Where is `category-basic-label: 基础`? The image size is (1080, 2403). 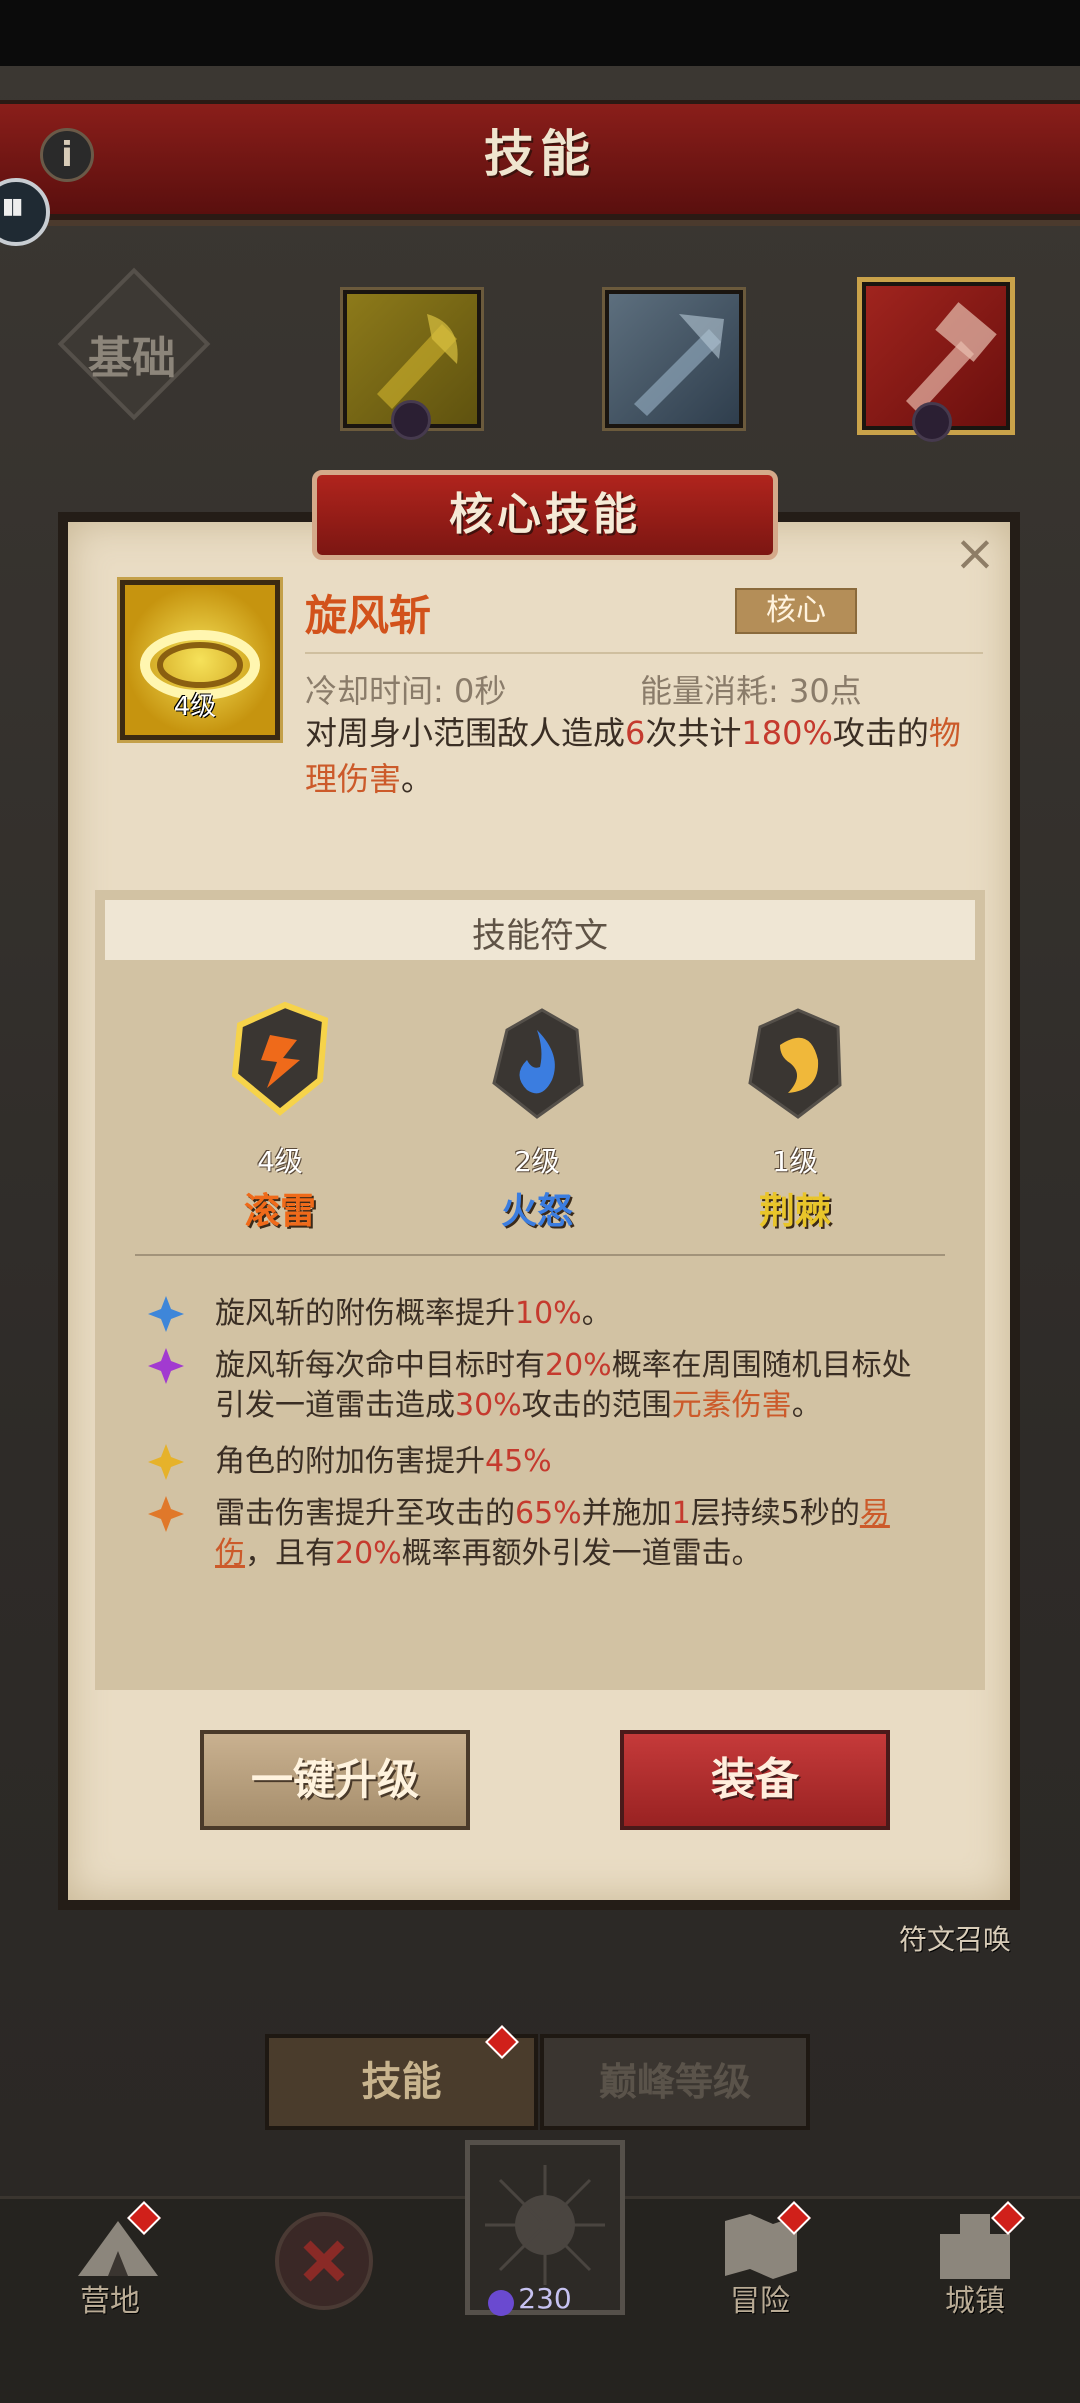 category-basic-label: 基础 is located at coordinates (132, 358).